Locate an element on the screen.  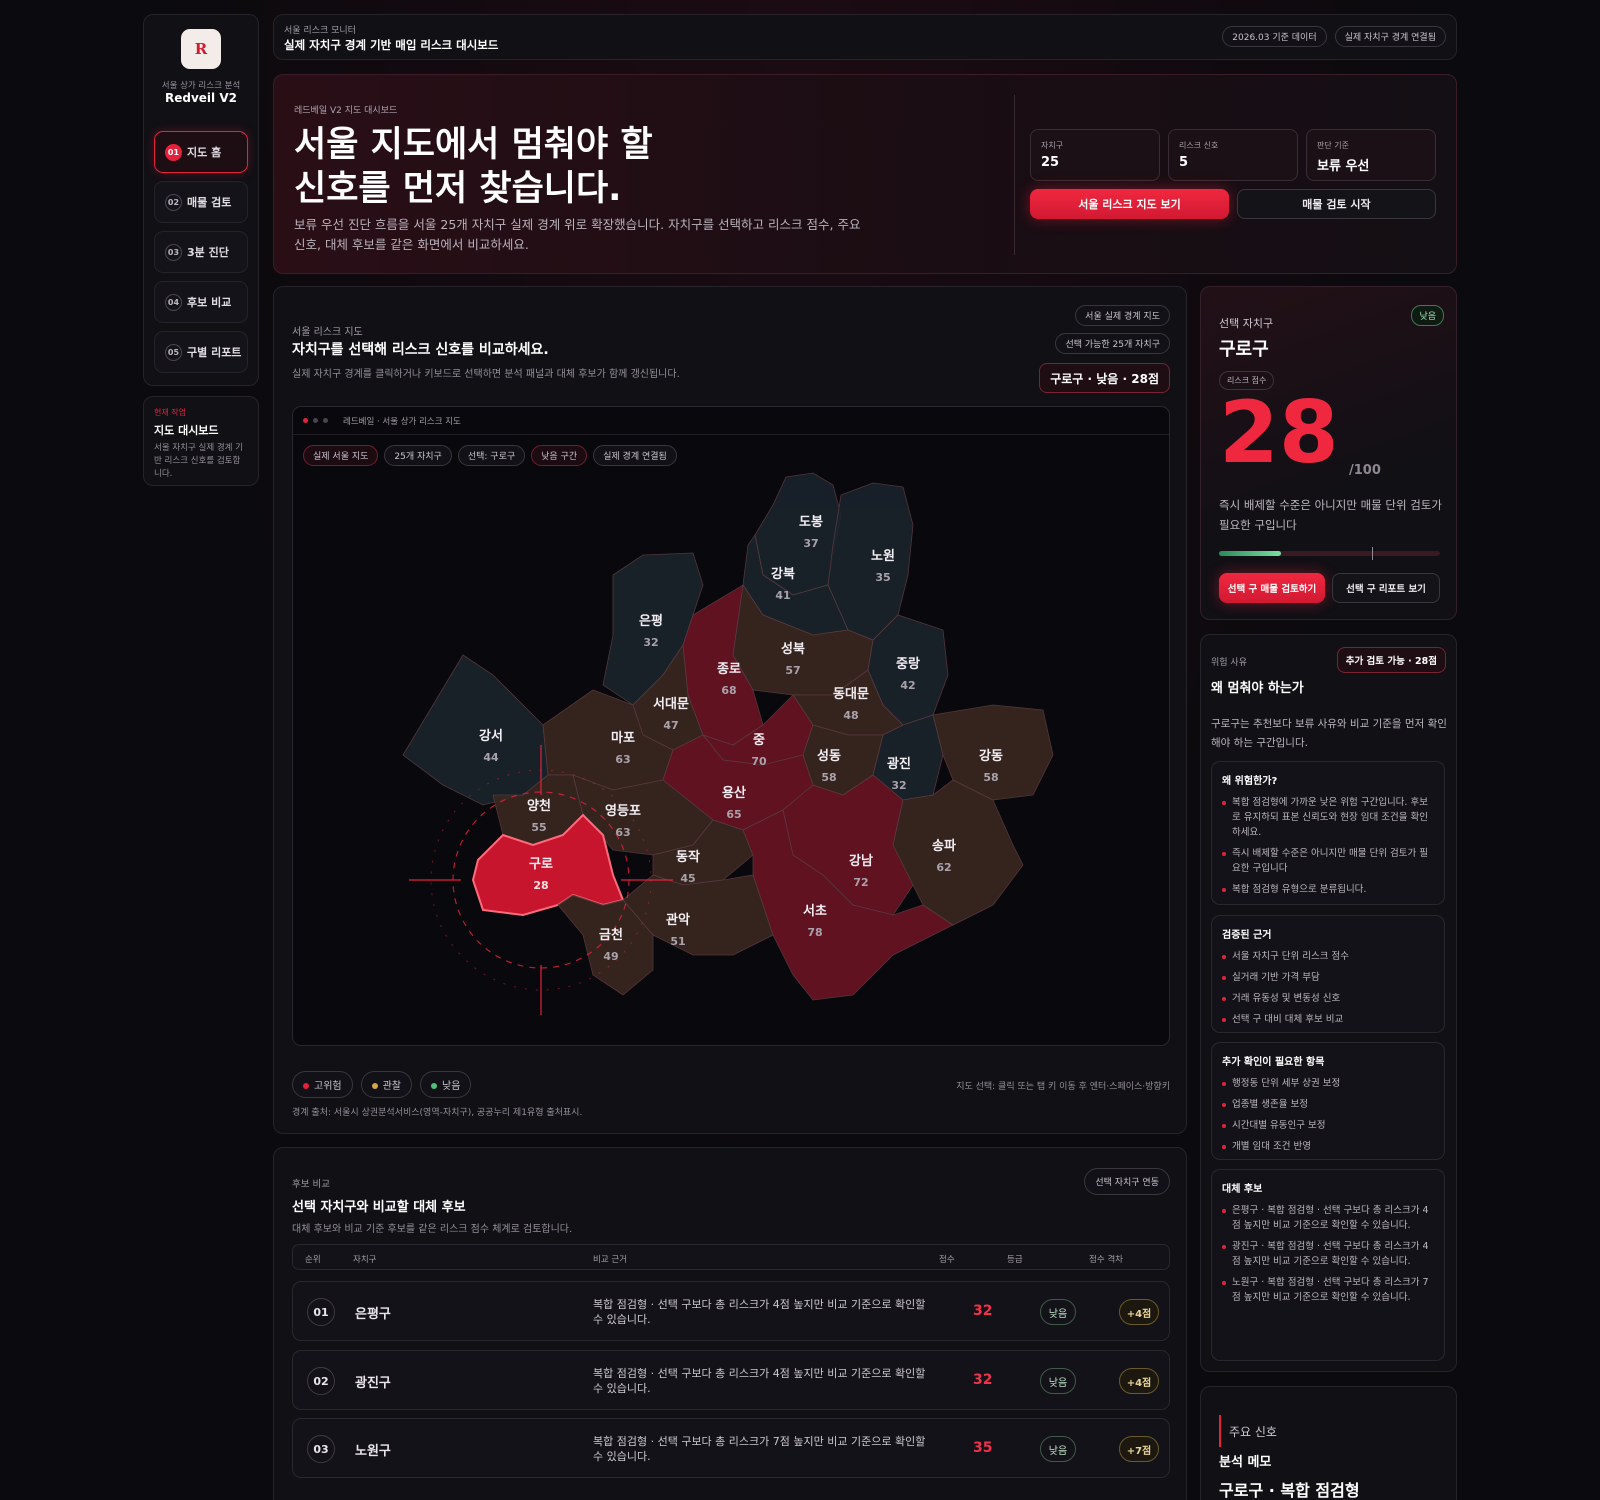
reasons-badge: 추가 검토 가능 · 28점 is located at coordinates (1391, 660).